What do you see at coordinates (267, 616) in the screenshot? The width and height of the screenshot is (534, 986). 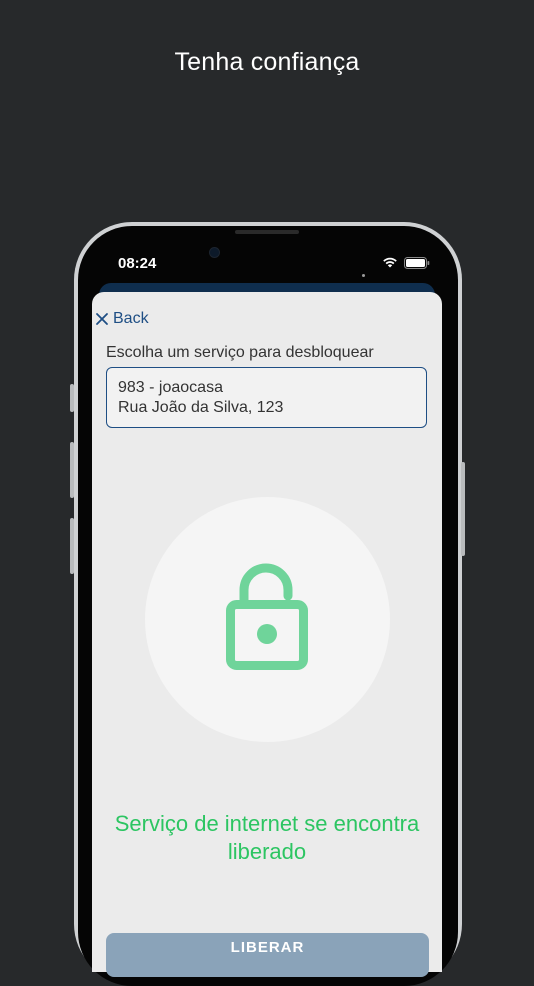 I see `unlocked-padlock-icon` at bounding box center [267, 616].